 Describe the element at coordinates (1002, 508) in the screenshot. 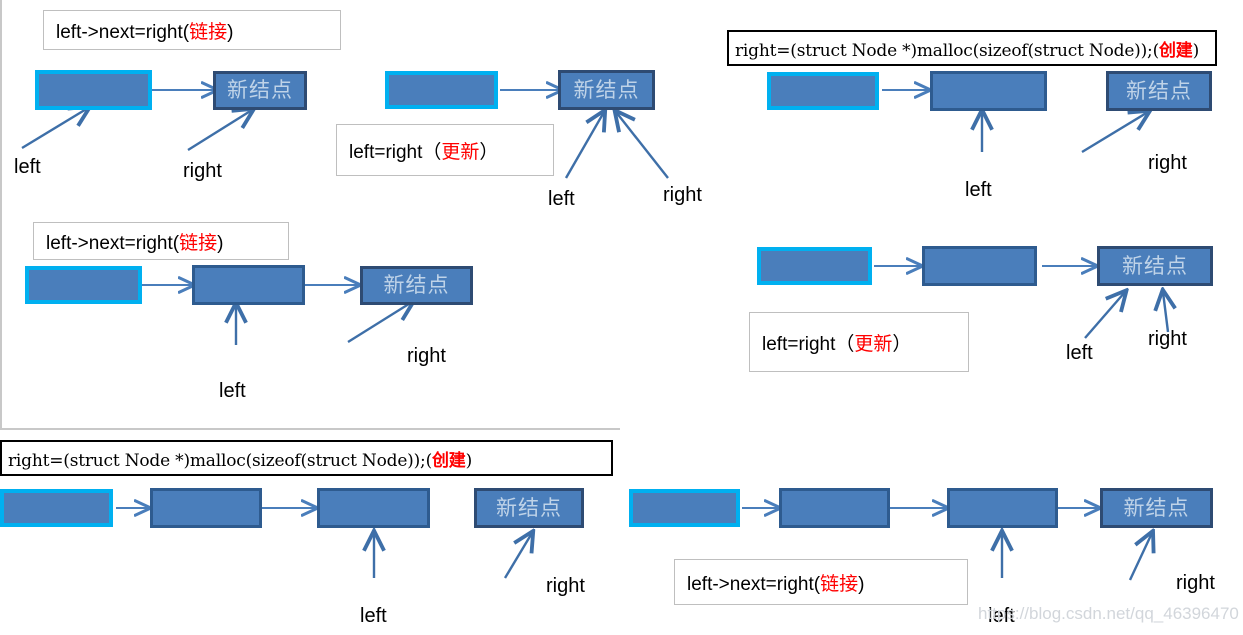

I see `node-3-p7` at that location.